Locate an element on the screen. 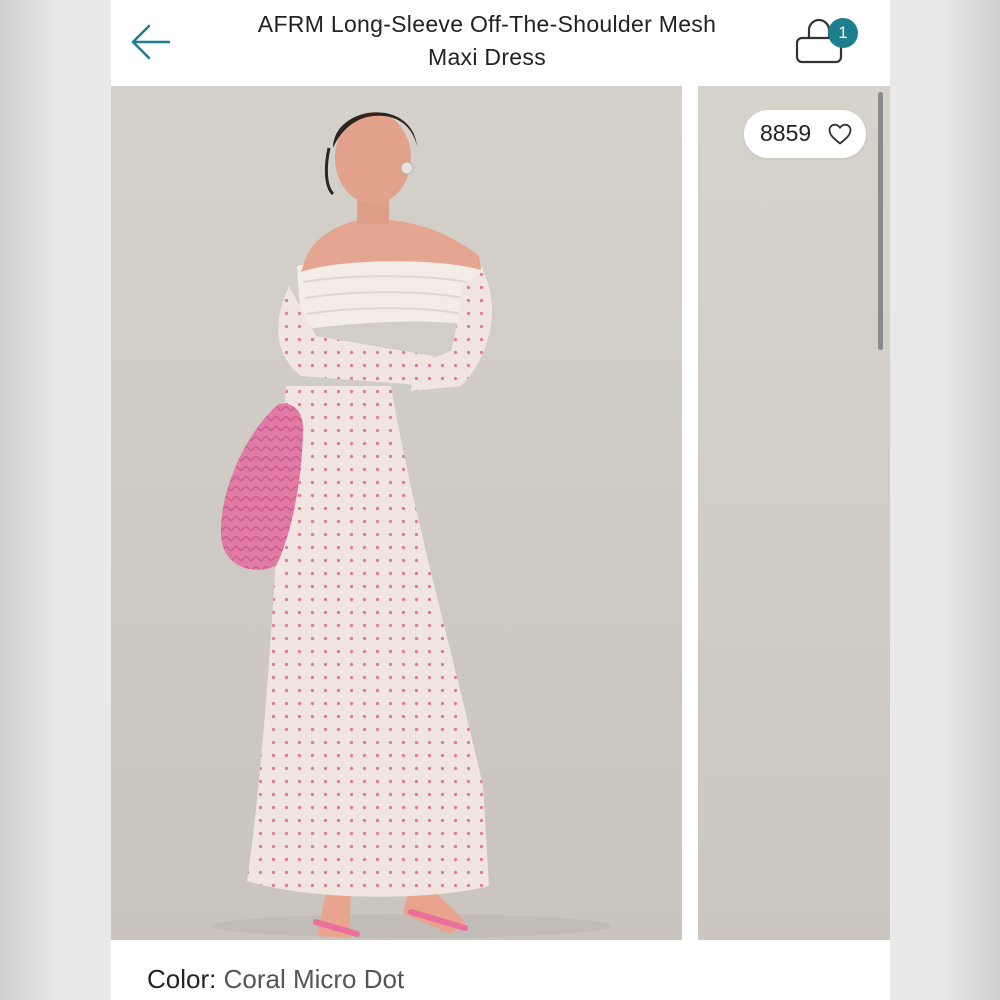  likes-count: 8859 is located at coordinates (786, 133).